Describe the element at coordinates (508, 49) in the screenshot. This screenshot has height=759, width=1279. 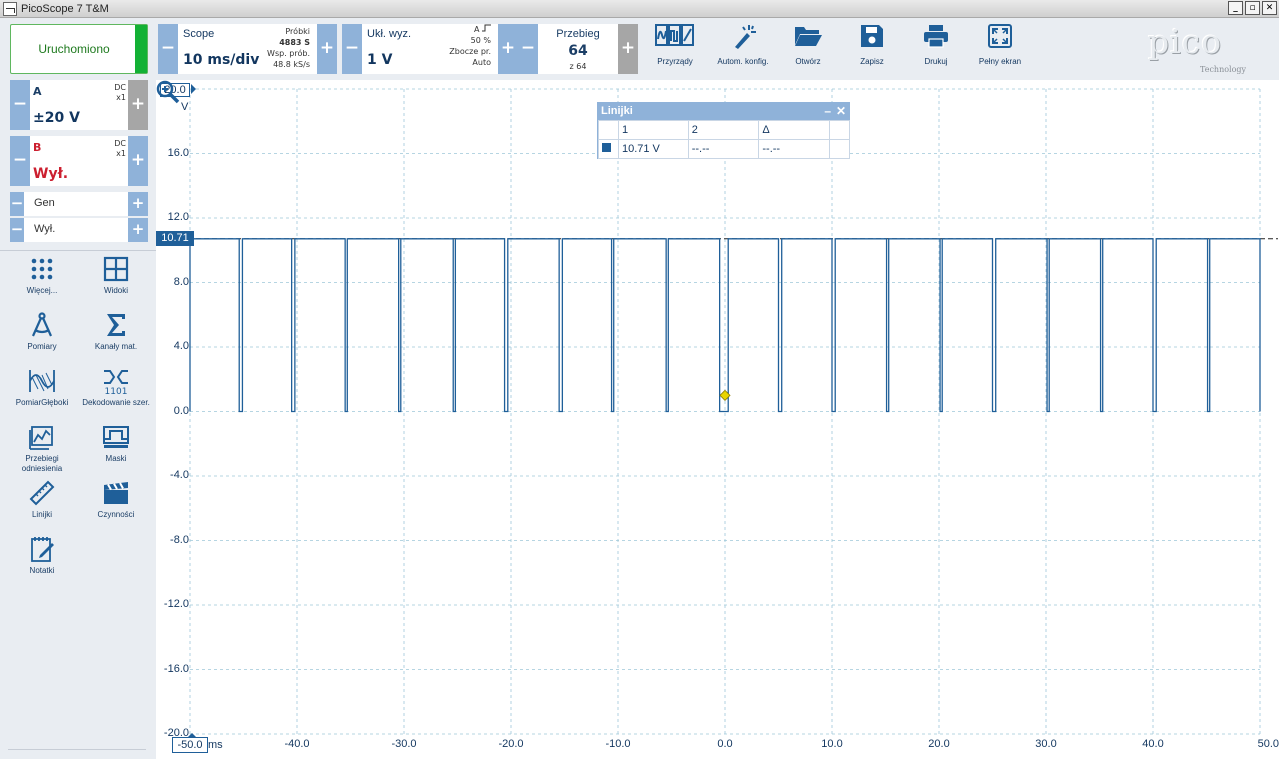
I see `trigger-increase-button: +` at that location.